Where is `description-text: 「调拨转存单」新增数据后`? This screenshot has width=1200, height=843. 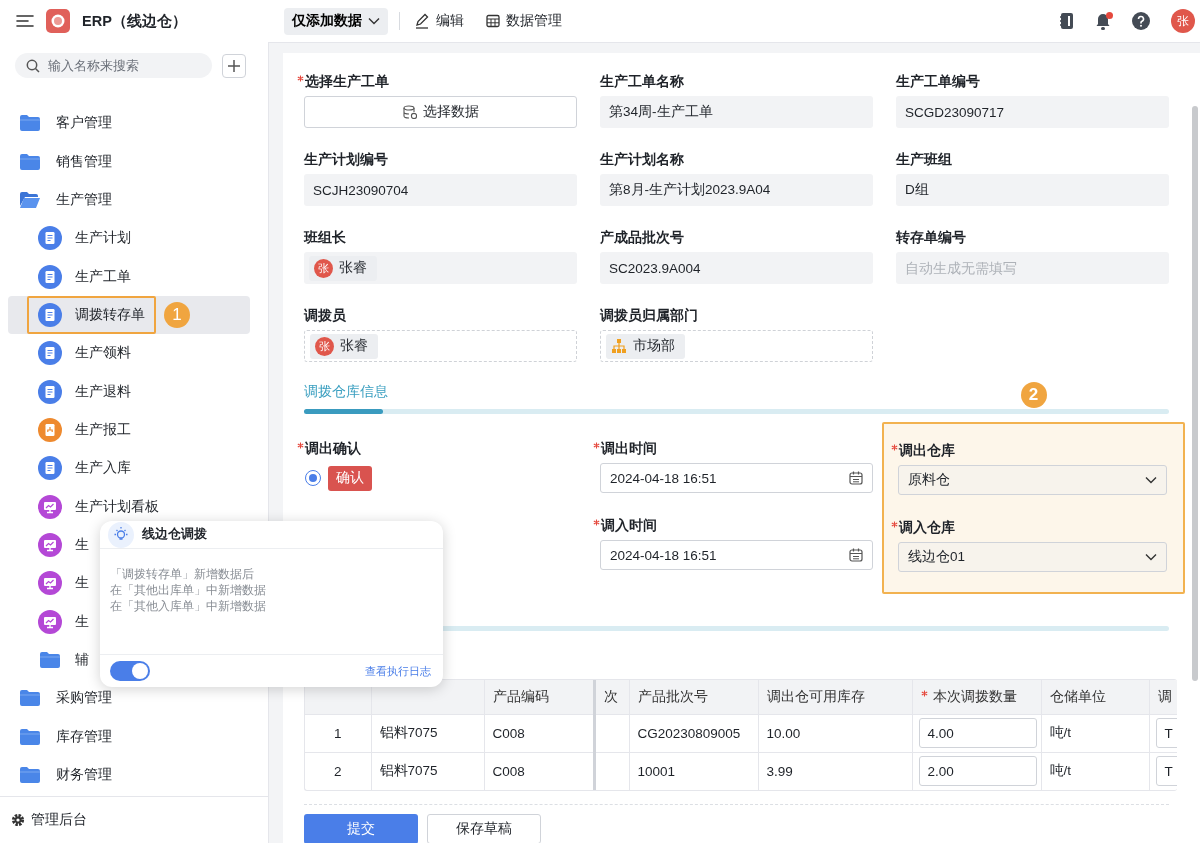 description-text: 「调拨转存单」新增数据后 is located at coordinates (182, 574).